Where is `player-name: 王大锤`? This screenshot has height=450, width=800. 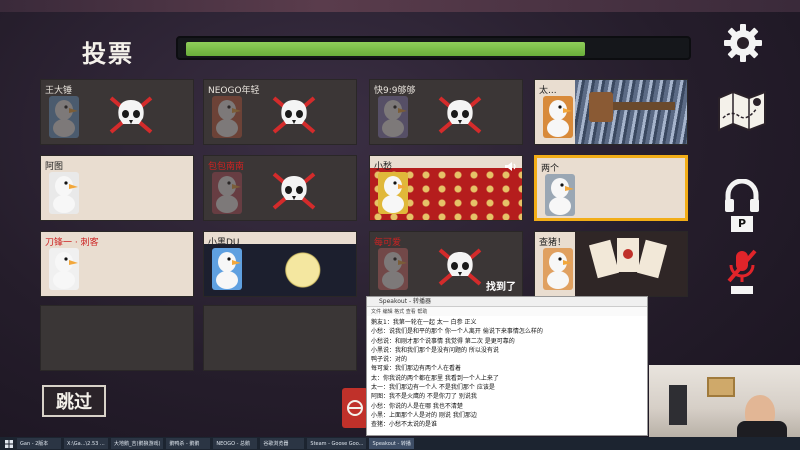 player-name: 王大锤 is located at coordinates (59, 91).